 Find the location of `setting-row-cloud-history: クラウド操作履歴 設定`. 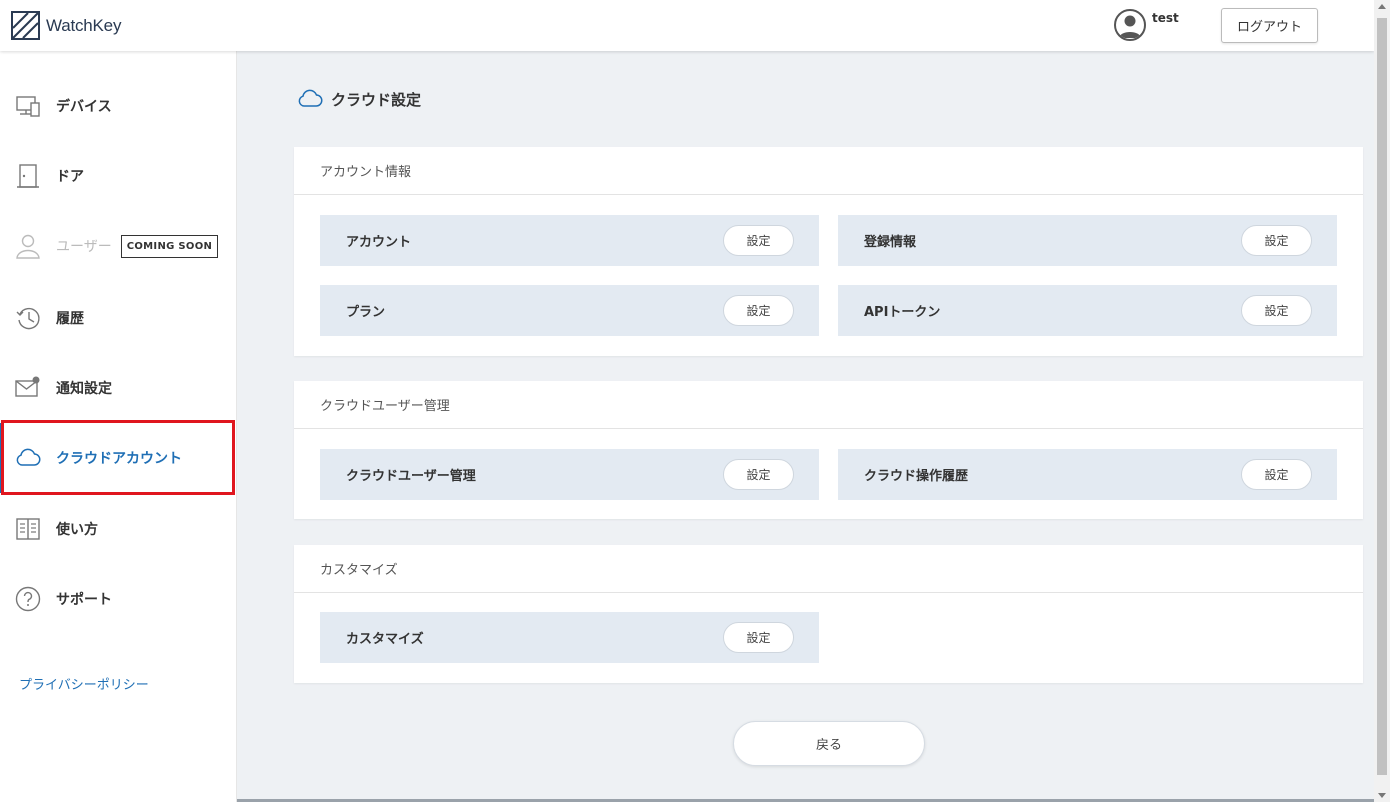

setting-row-cloud-history: クラウド操作履歴 設定 is located at coordinates (1087, 474).